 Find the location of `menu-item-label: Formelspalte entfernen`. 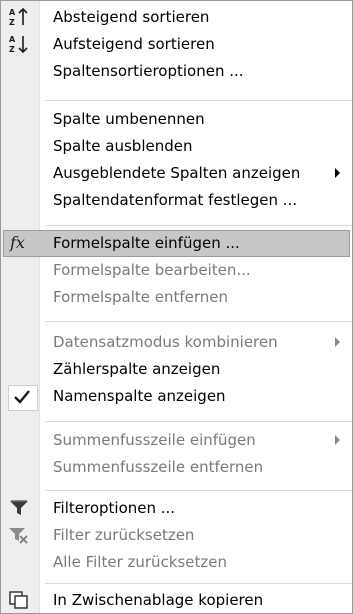

menu-item-label: Formelspalte entfernen is located at coordinates (141, 297).